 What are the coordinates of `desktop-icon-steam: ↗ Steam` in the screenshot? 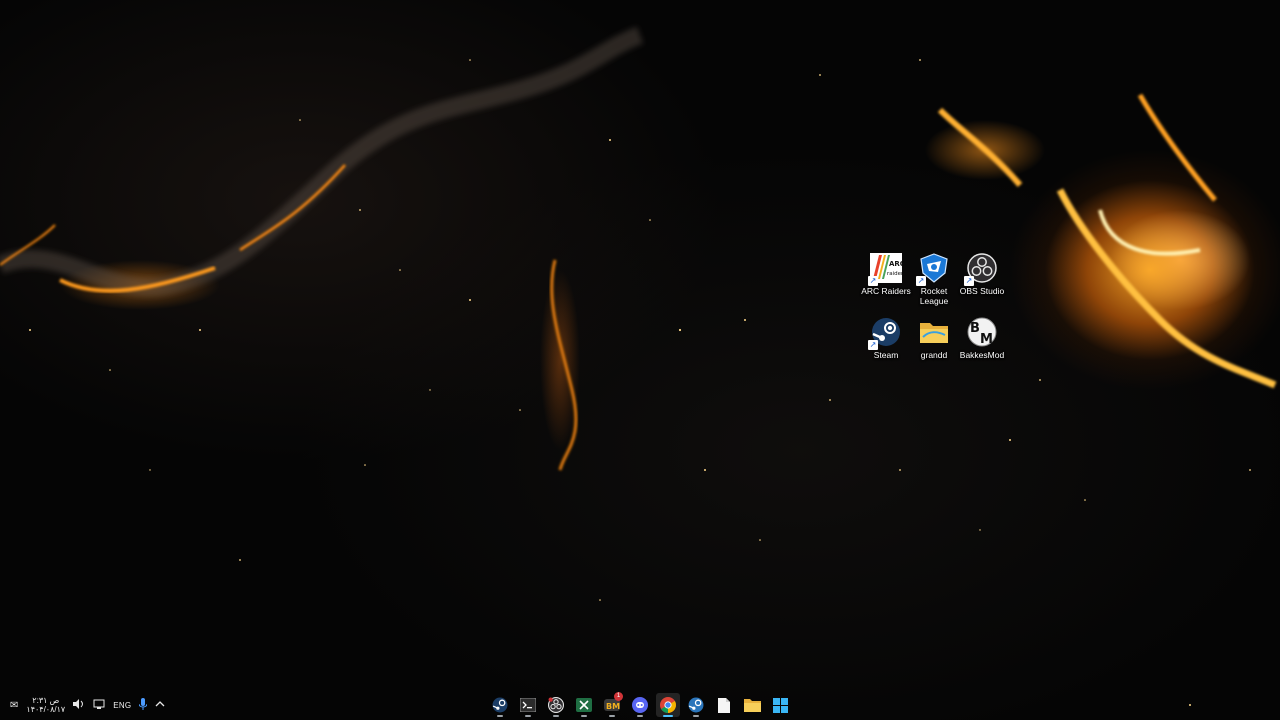 It's located at (886, 348).